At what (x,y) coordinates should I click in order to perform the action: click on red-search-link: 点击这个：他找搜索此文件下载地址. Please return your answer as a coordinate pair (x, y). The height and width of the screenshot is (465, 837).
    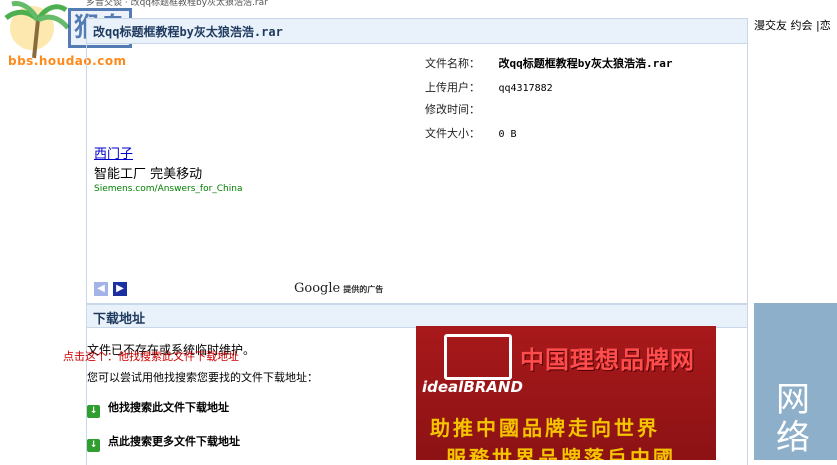
    Looking at the image, I should click on (151, 356).